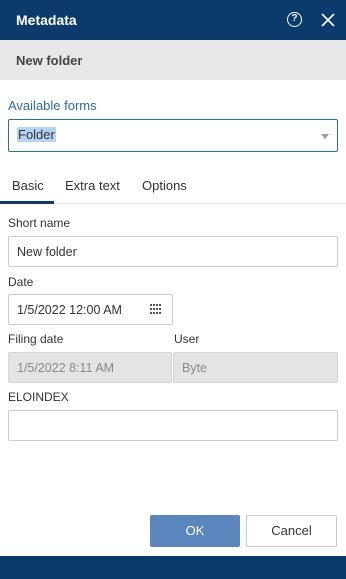 The height and width of the screenshot is (579, 346). Describe the element at coordinates (325, 136) in the screenshot. I see `chevron-down-icon` at that location.